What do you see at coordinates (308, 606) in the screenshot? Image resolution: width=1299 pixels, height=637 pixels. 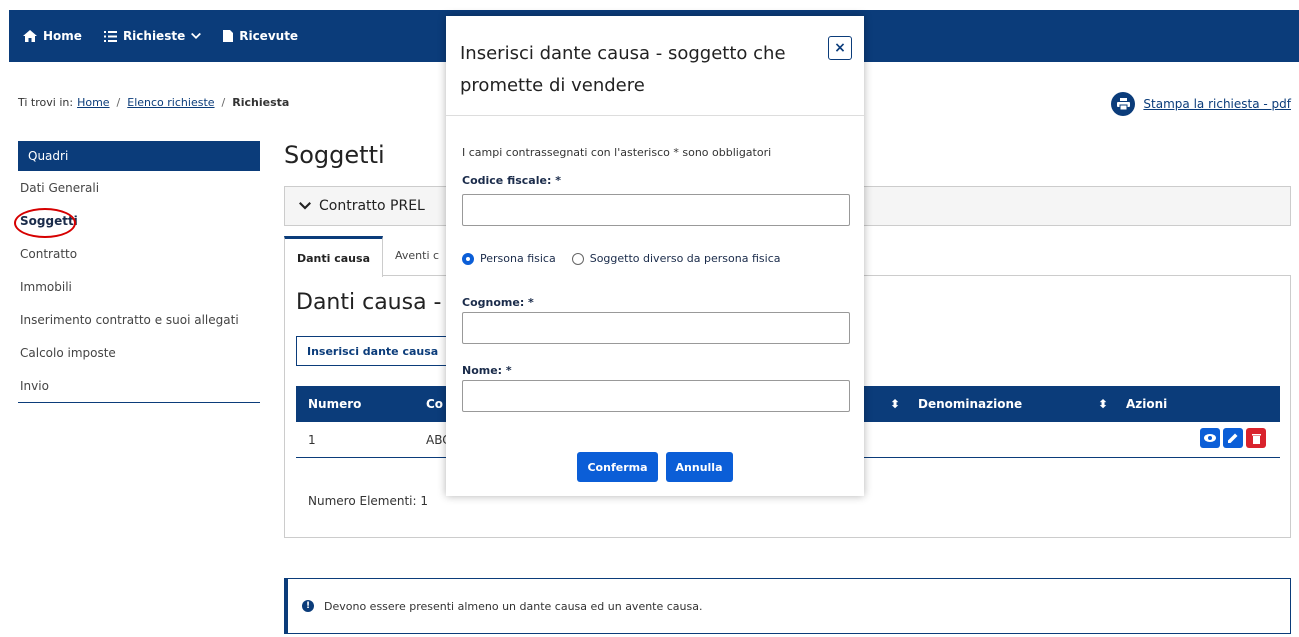 I see `info-icon: !` at bounding box center [308, 606].